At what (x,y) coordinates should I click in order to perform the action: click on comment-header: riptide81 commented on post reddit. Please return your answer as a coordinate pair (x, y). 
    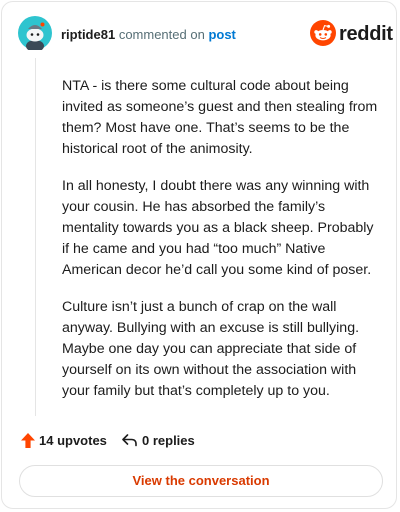
    Looking at the image, I should click on (205, 36).